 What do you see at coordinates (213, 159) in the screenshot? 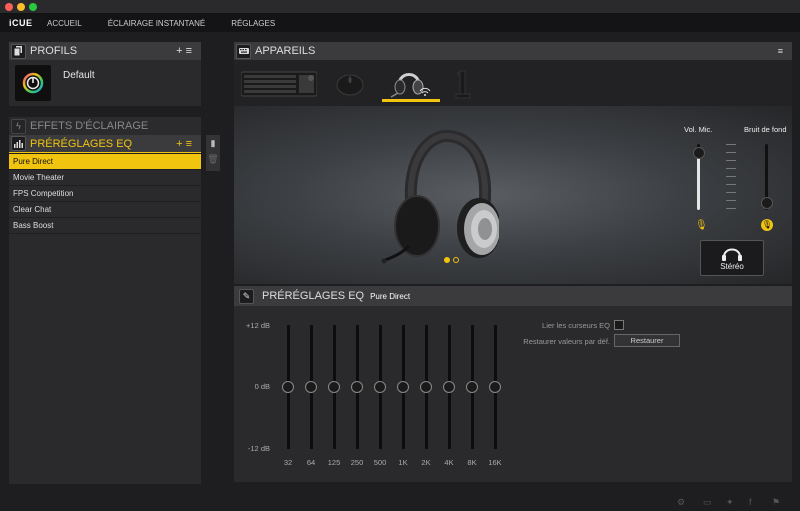
I see `delete-preset-icon: 🗑` at bounding box center [213, 159].